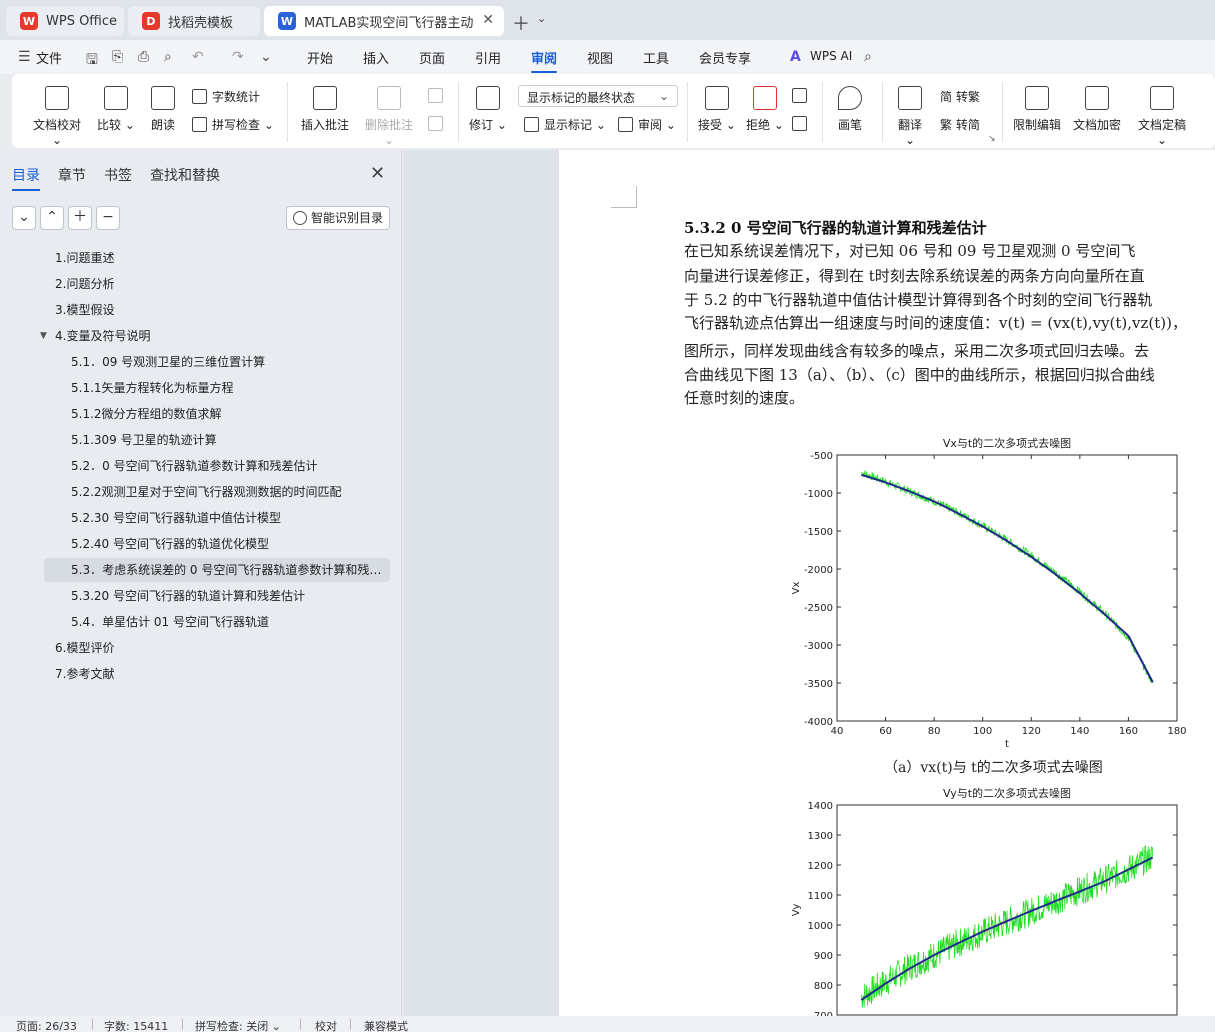 The height and width of the screenshot is (1032, 1215). What do you see at coordinates (765, 109) in the screenshot?
I see `reject-button: 拒绝 ⌄` at bounding box center [765, 109].